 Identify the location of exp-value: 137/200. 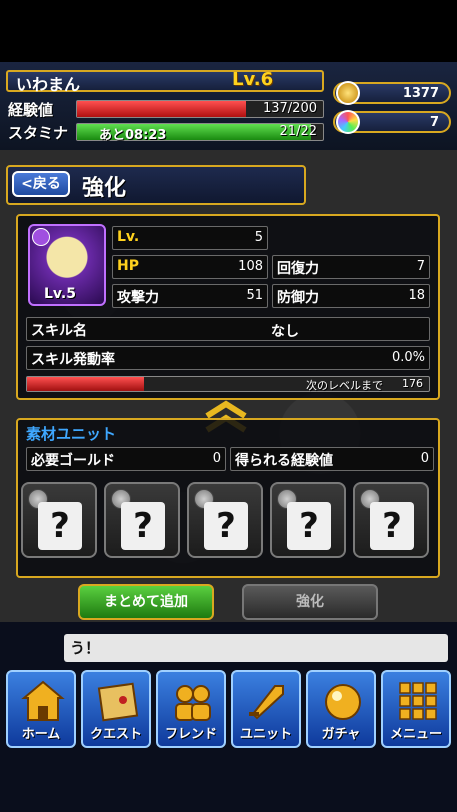
(289, 108).